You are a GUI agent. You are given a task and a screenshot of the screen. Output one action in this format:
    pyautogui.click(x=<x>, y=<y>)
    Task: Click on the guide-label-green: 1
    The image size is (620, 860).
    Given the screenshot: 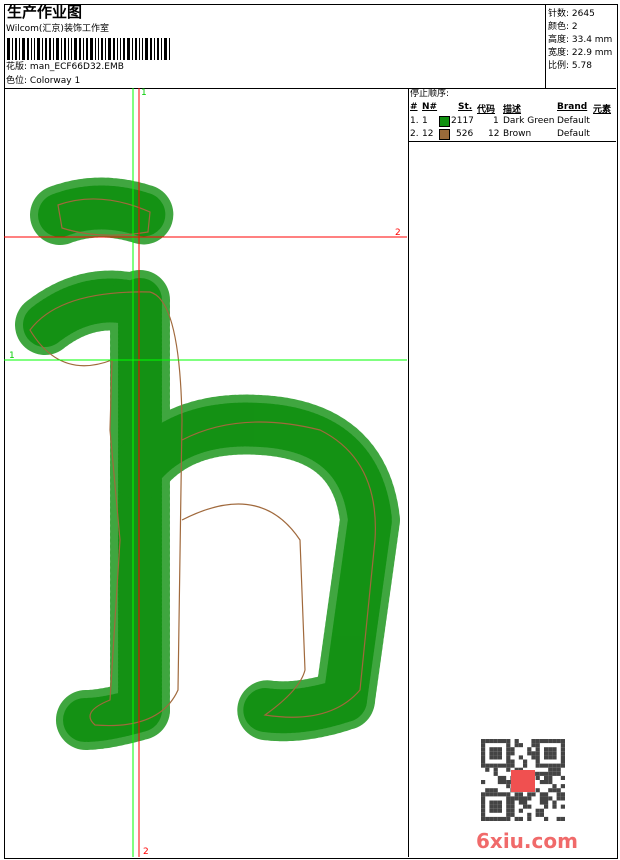 What is the action you would take?
    pyautogui.click(x=12, y=356)
    